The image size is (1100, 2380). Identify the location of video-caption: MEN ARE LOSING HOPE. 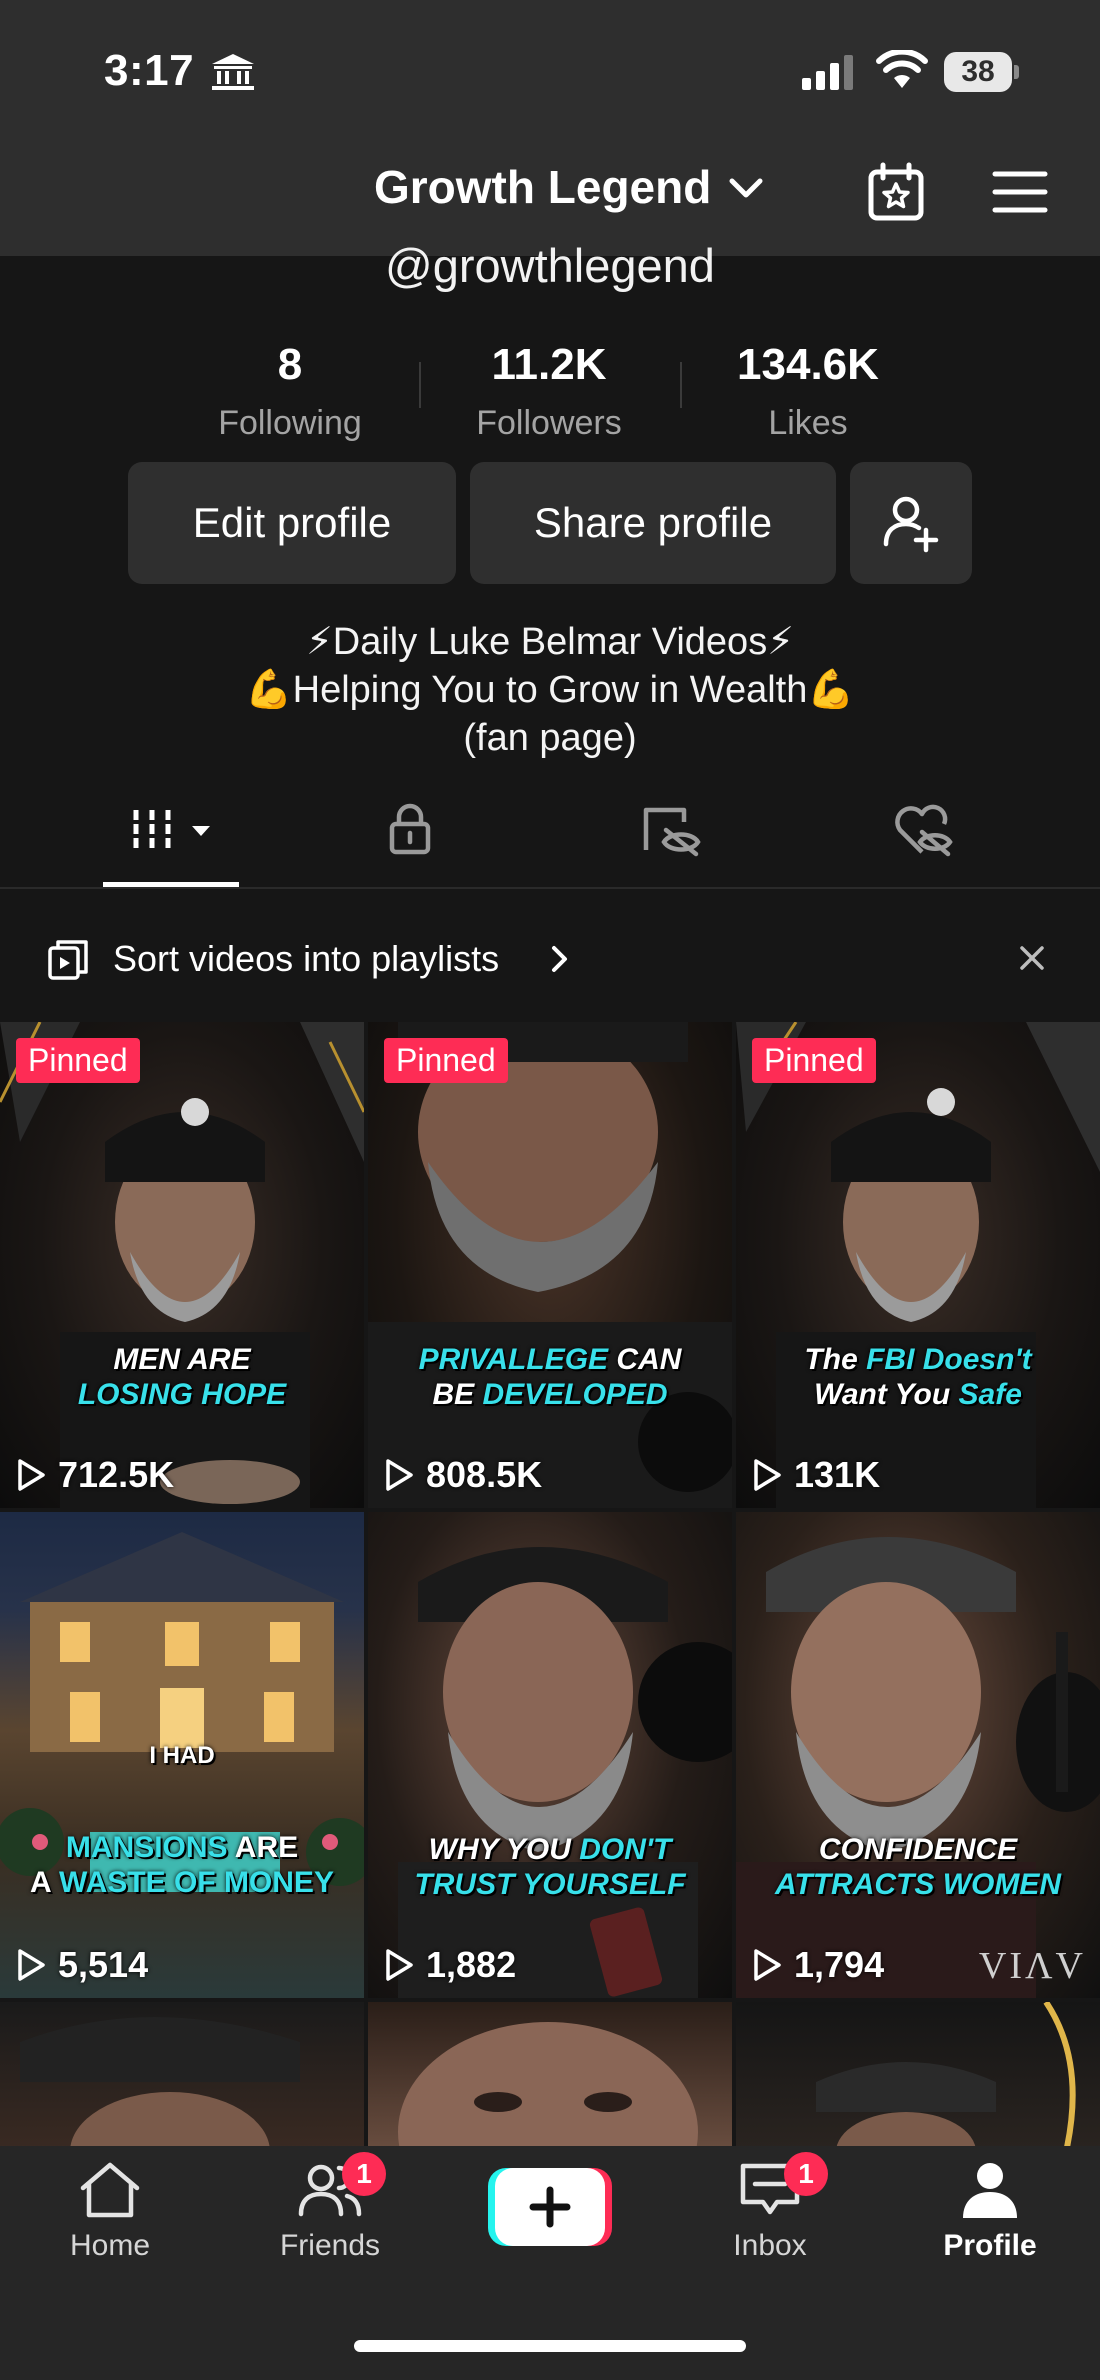
(182, 1377).